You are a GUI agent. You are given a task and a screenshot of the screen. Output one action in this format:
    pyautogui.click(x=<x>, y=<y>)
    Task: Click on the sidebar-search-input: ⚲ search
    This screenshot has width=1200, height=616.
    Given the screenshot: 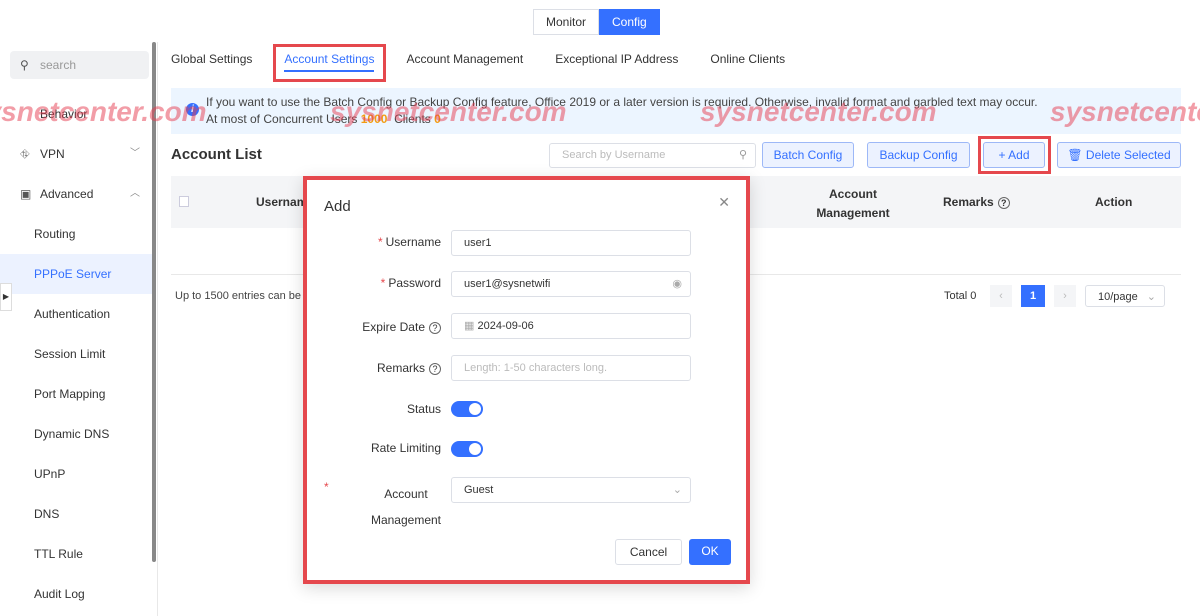 What is the action you would take?
    pyautogui.click(x=79, y=65)
    